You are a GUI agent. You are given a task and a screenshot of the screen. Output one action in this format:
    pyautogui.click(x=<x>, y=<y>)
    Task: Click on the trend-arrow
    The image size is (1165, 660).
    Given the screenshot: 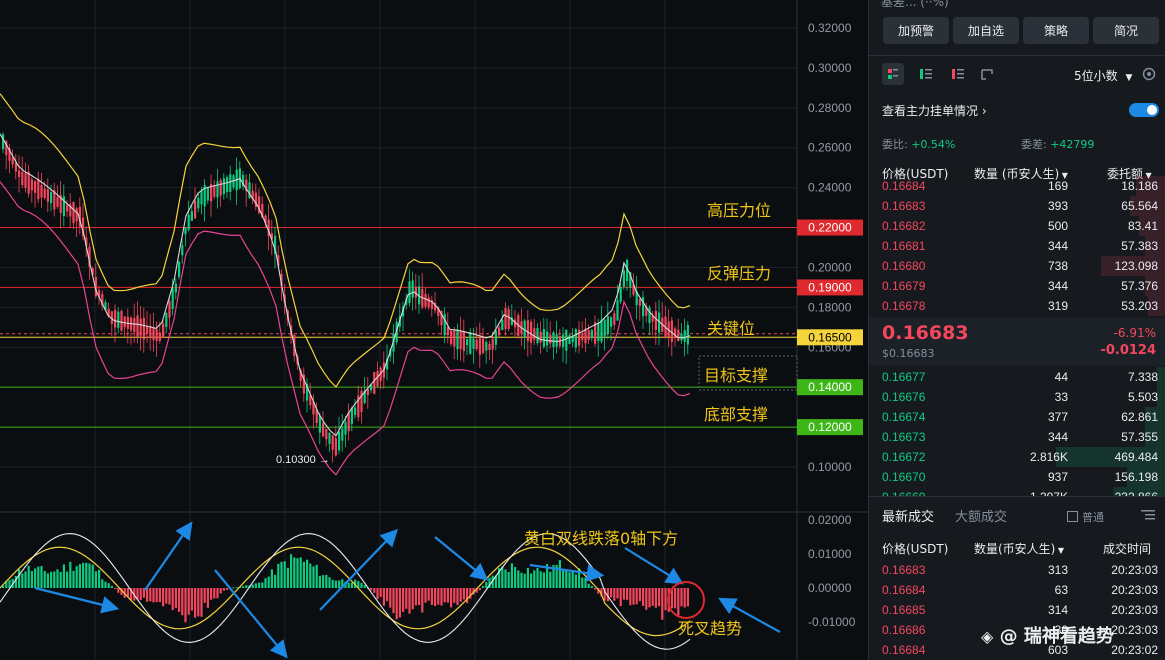 What is the action you would take?
    pyautogui.click(x=168, y=556)
    